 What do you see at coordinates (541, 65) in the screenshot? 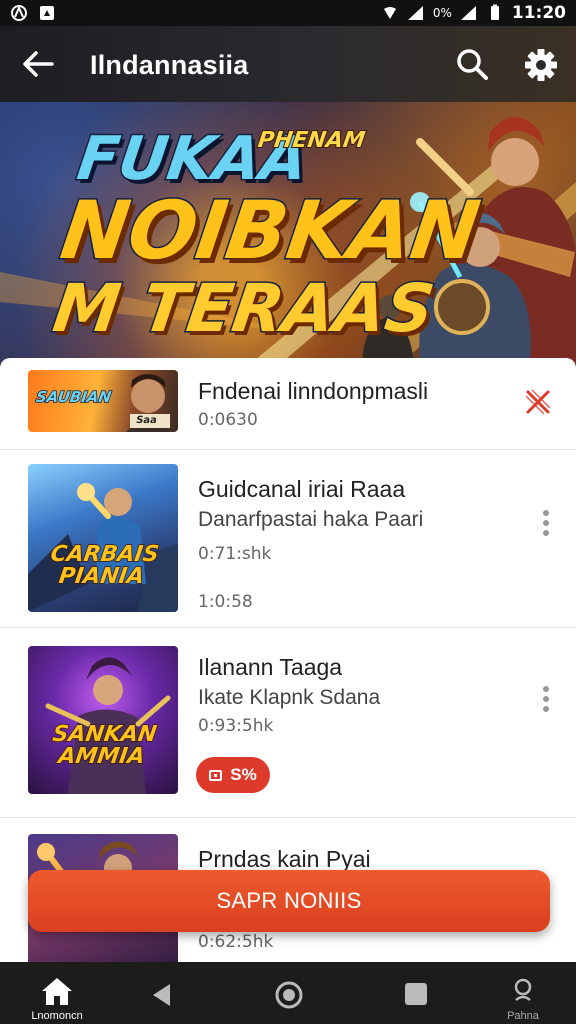
I see `gear-icon` at bounding box center [541, 65].